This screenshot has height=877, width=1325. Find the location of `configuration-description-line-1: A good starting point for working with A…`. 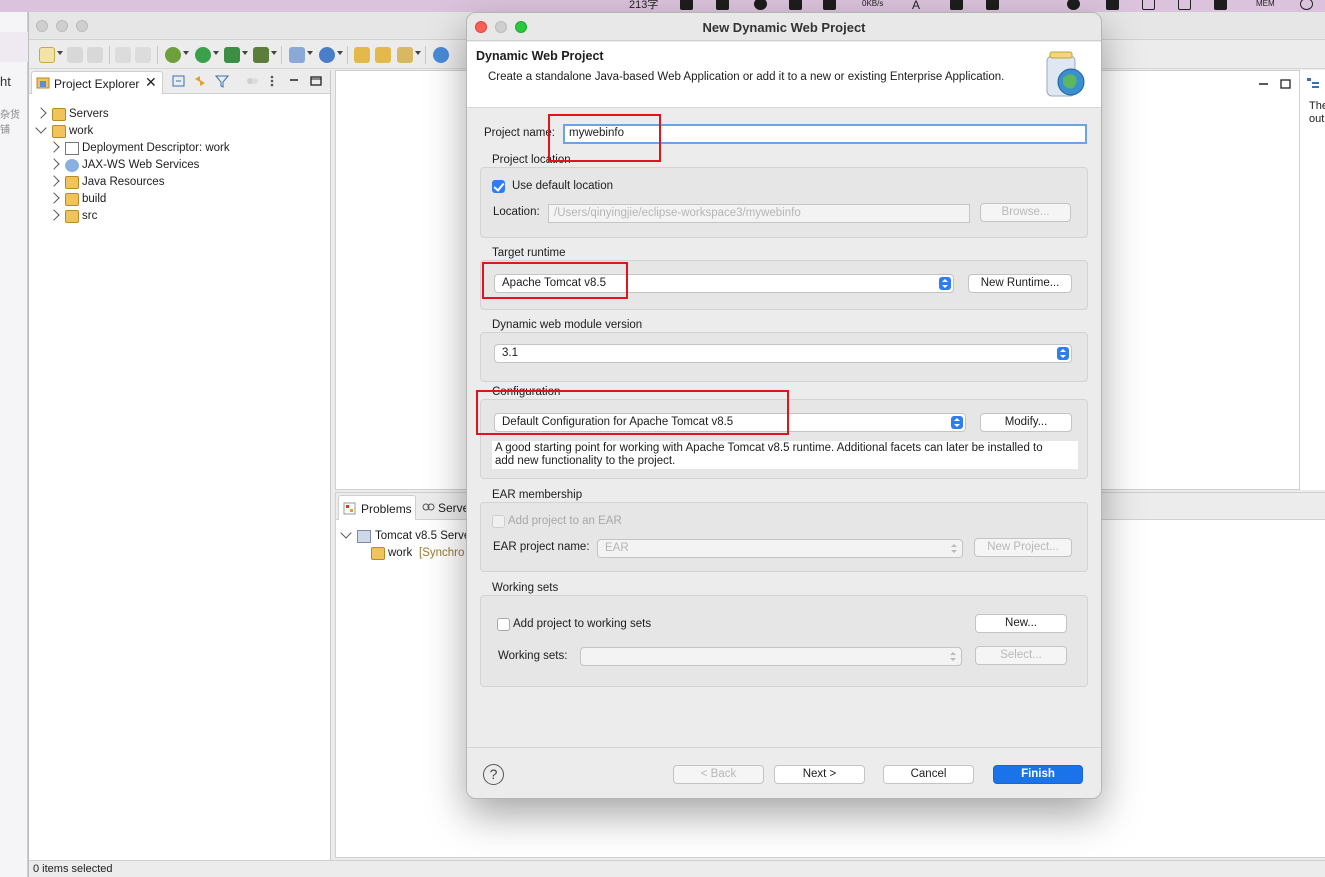

configuration-description-line-1: A good starting point for working with A… is located at coordinates (769, 448).